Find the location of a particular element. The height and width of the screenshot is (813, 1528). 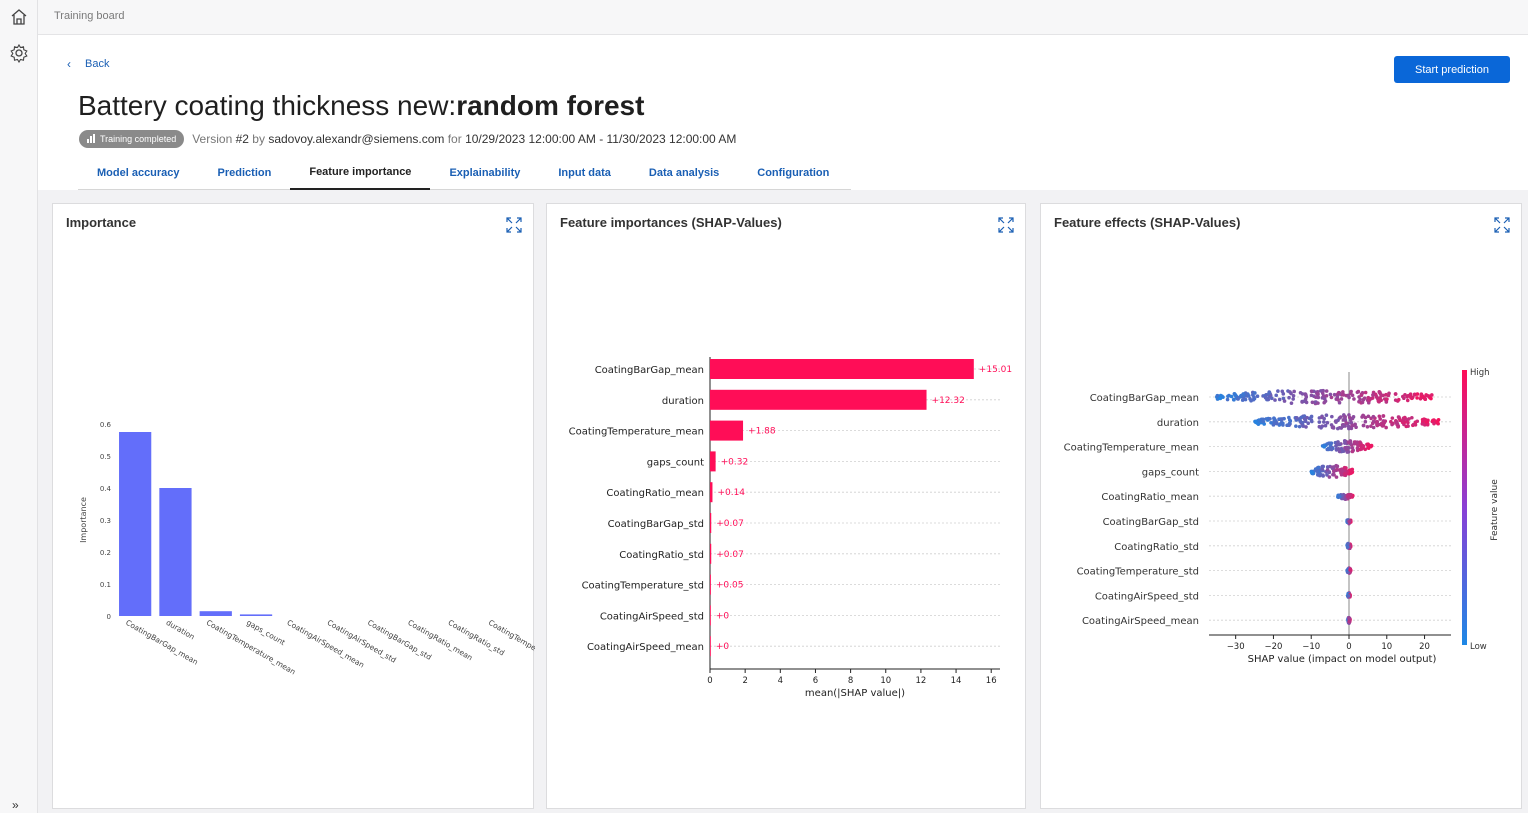

y-tick-label: 0.1 is located at coordinates (105, 585).